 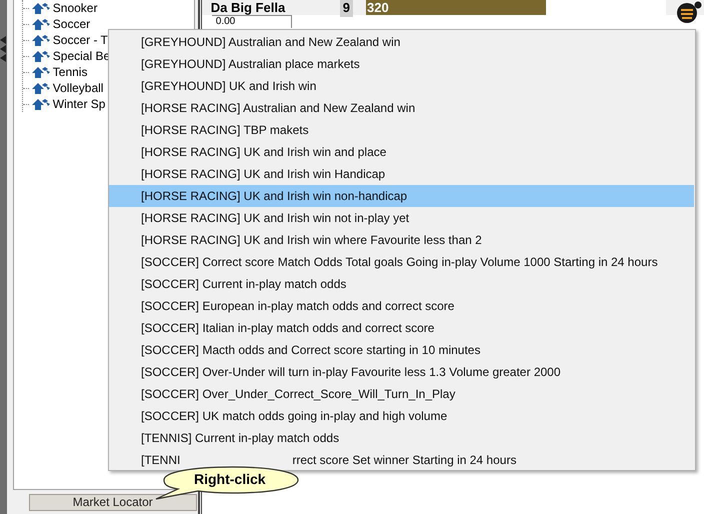 I want to click on menu-item: [HORSE RACING] Australian and New Zealand win, so click(x=401, y=108).